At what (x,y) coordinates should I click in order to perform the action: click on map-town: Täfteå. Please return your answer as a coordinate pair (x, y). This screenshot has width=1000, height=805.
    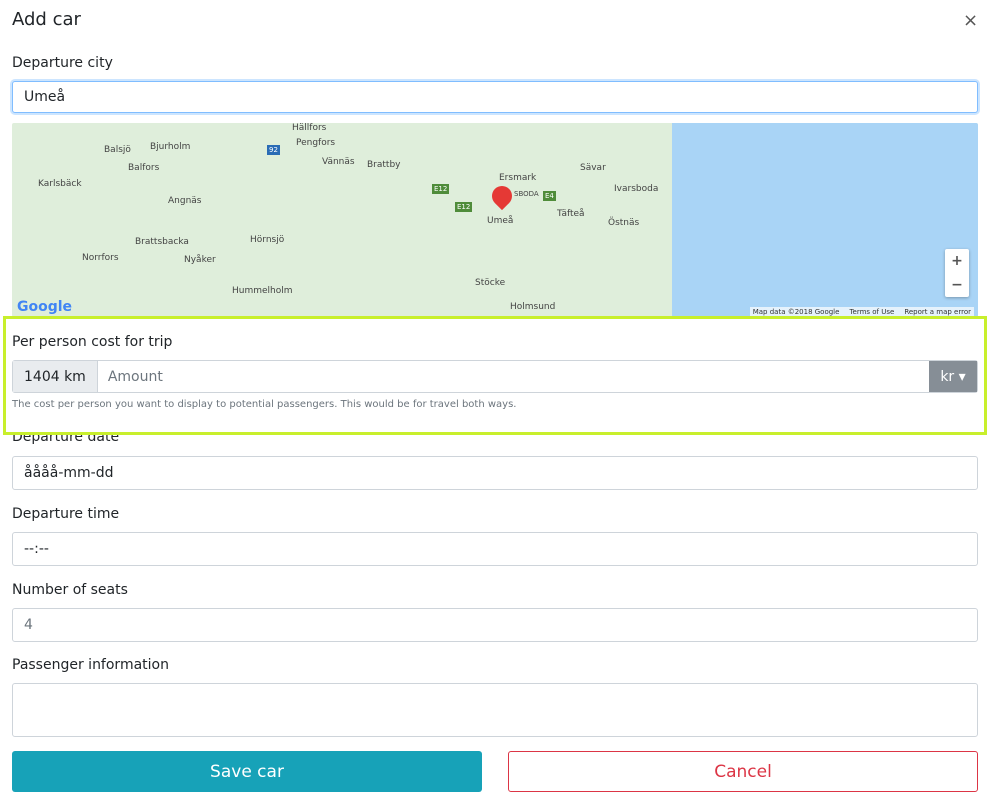
    Looking at the image, I should click on (571, 214).